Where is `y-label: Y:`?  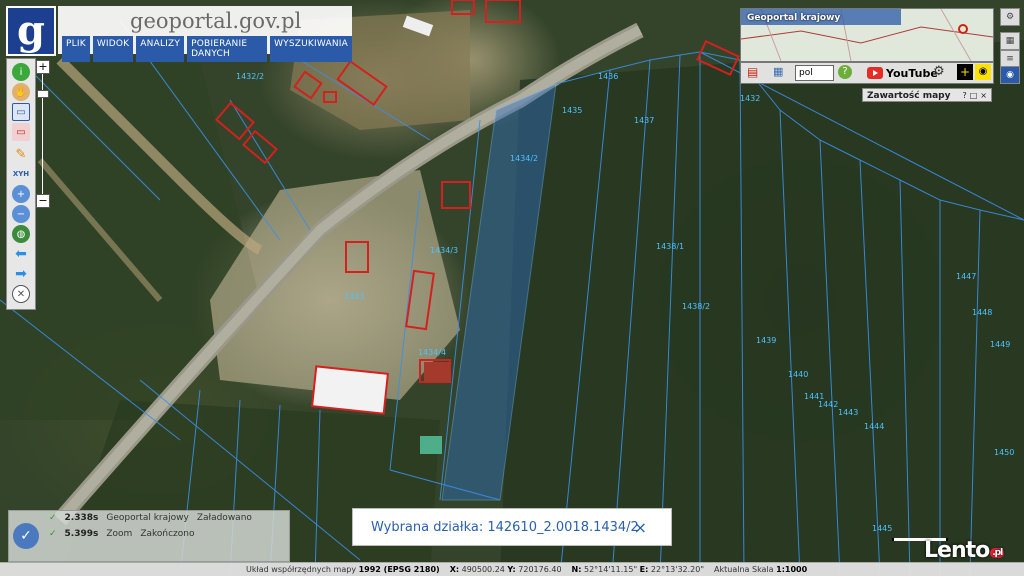
y-label: Y: is located at coordinates (511, 569).